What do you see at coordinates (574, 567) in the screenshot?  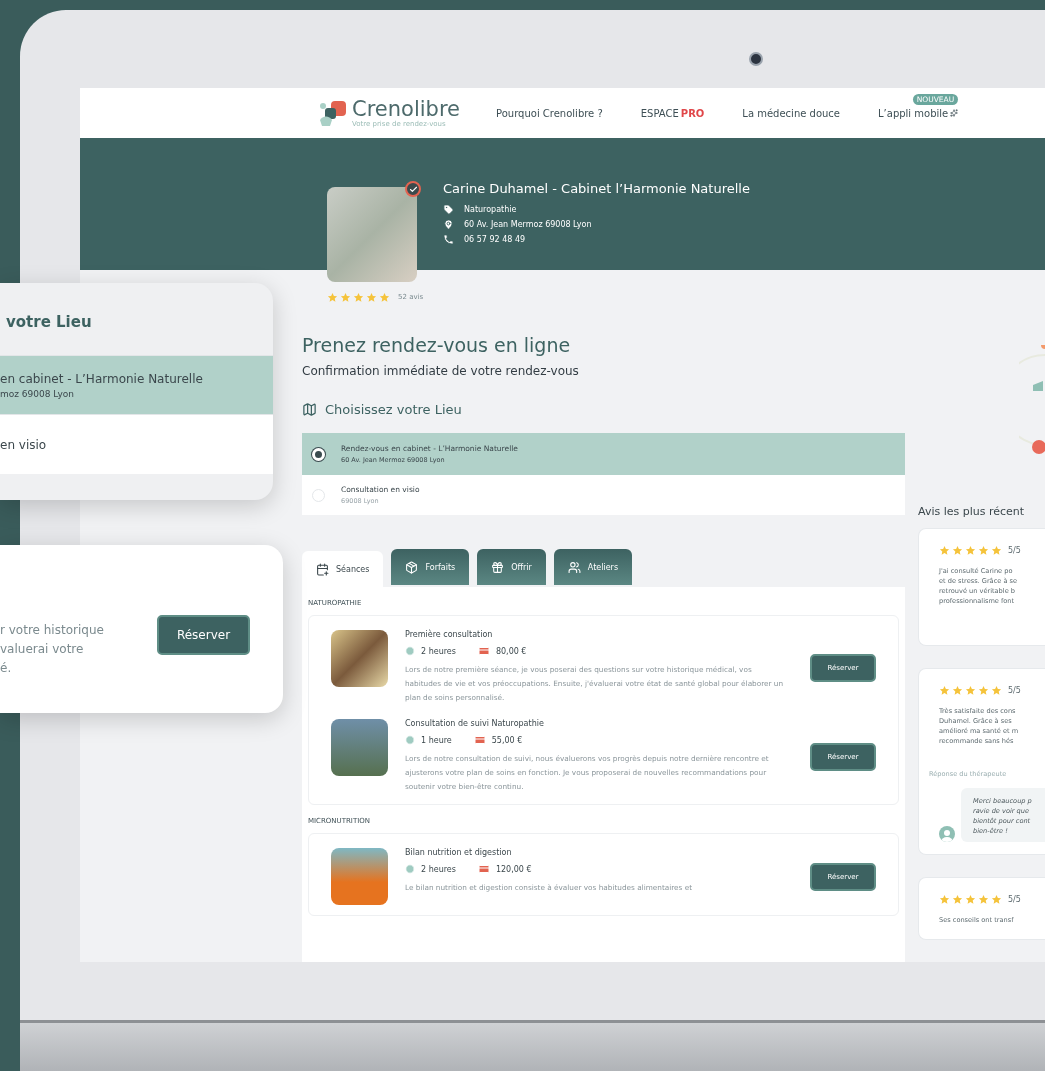 I see `people-icon` at bounding box center [574, 567].